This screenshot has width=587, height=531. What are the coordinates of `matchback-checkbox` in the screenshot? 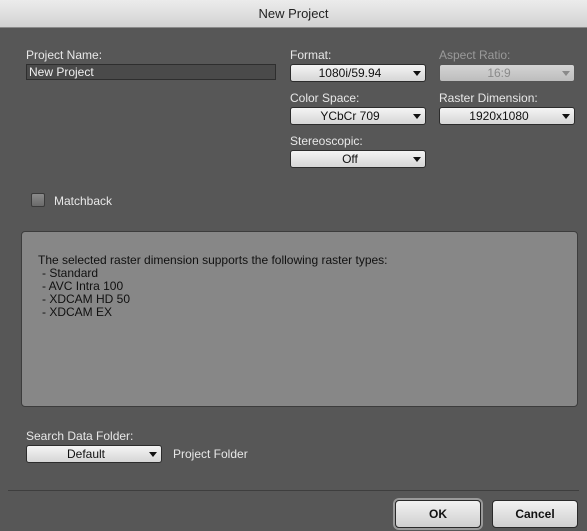 It's located at (38, 200).